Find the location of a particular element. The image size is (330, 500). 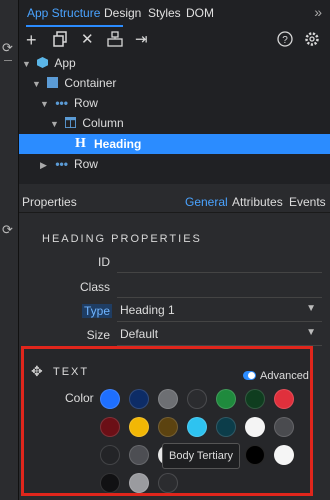

heading-icon: H is located at coordinates (80, 143).